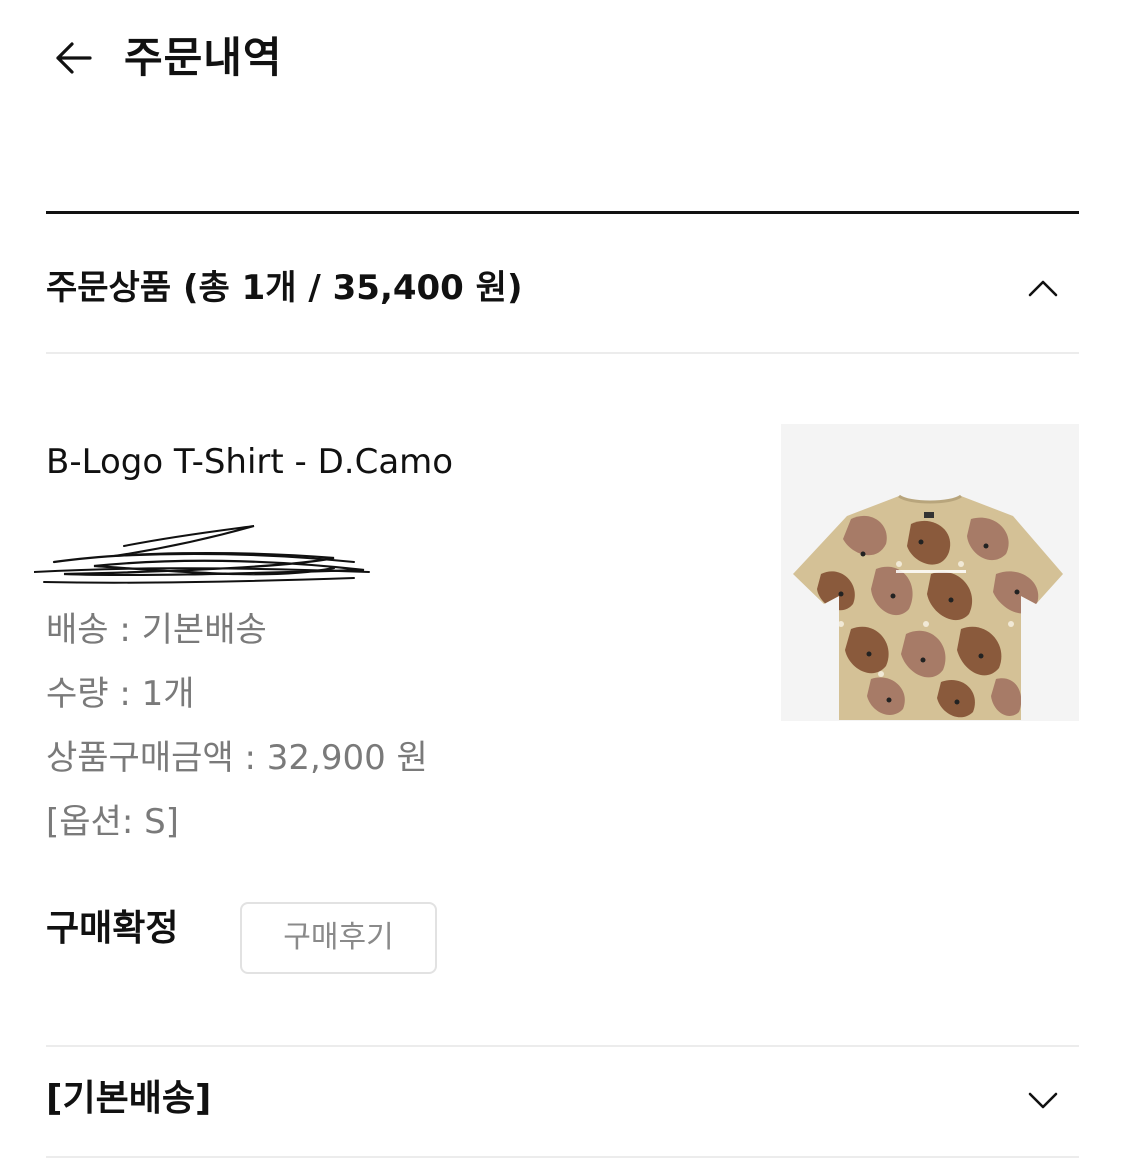 The width and height of the screenshot is (1125, 1168). I want to click on page-title: 주문내역, so click(203, 57).